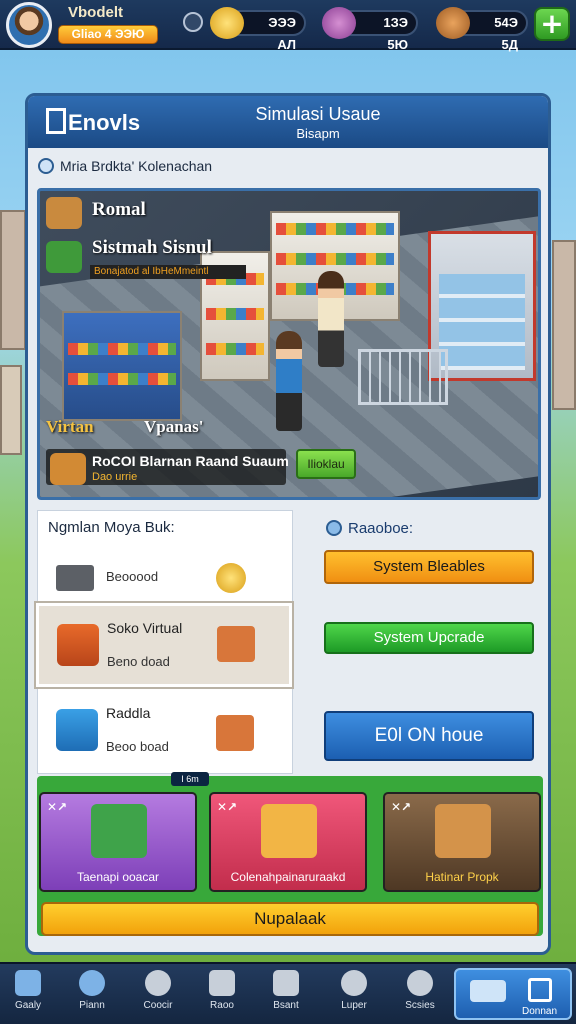 The height and width of the screenshot is (1024, 576). I want to click on category-label: Hatinar Propk, so click(462, 877).